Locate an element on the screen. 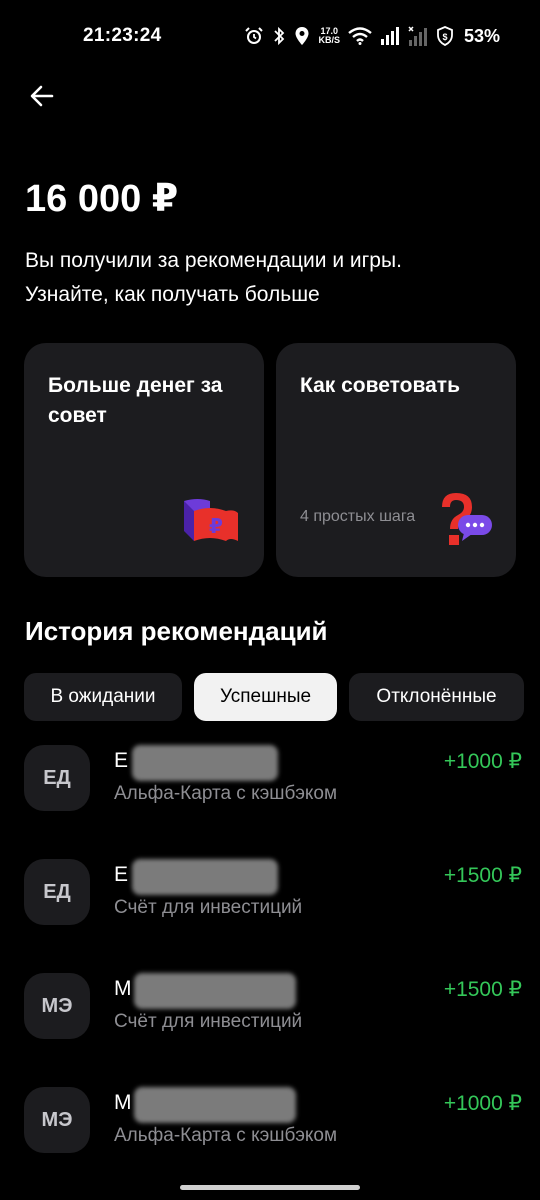 The image size is (540, 1200). card-how-to-recommend: Как советовать 4 простых шага is located at coordinates (396, 460).